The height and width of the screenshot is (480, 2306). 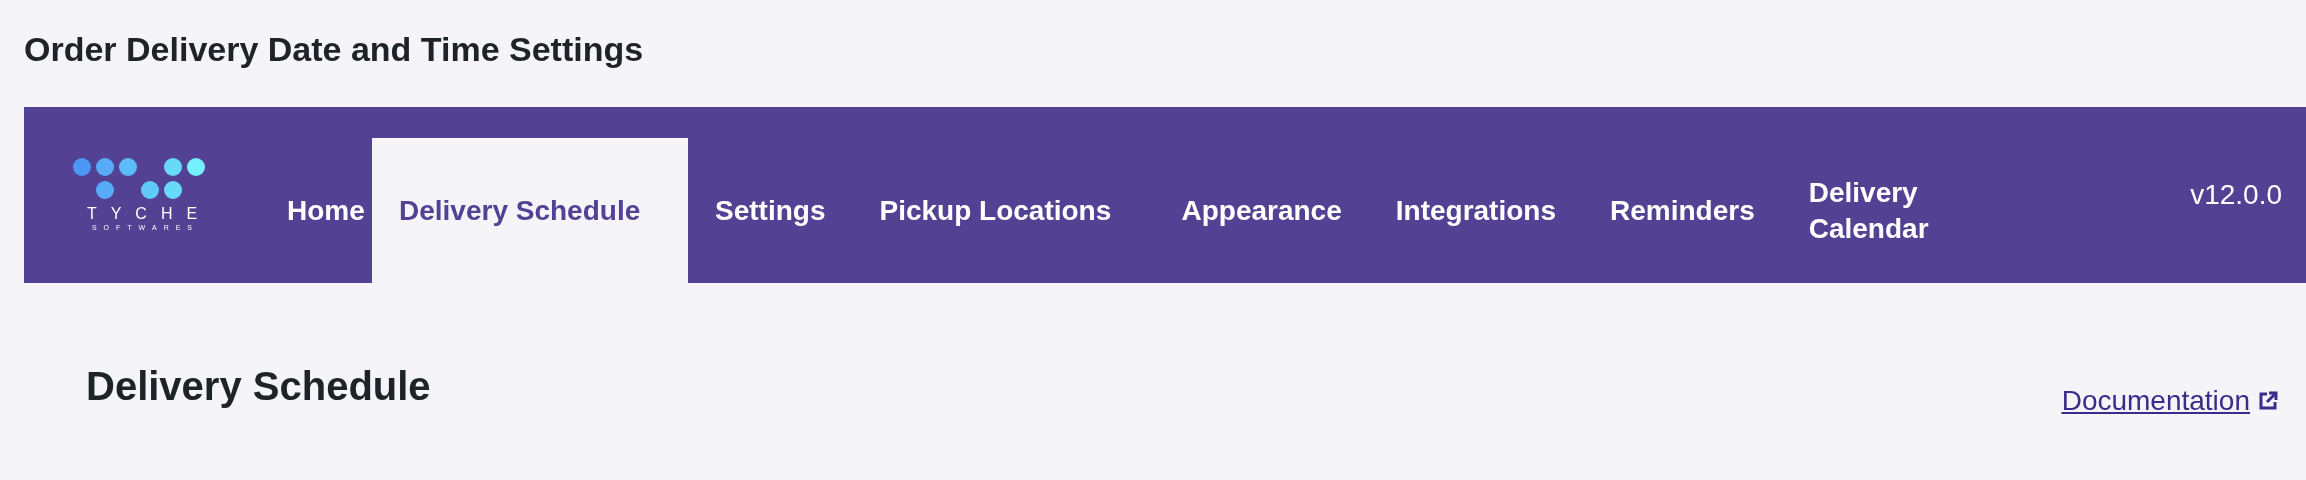 What do you see at coordinates (1003, 210) in the screenshot?
I see `nav-tab: Pickup Locations` at bounding box center [1003, 210].